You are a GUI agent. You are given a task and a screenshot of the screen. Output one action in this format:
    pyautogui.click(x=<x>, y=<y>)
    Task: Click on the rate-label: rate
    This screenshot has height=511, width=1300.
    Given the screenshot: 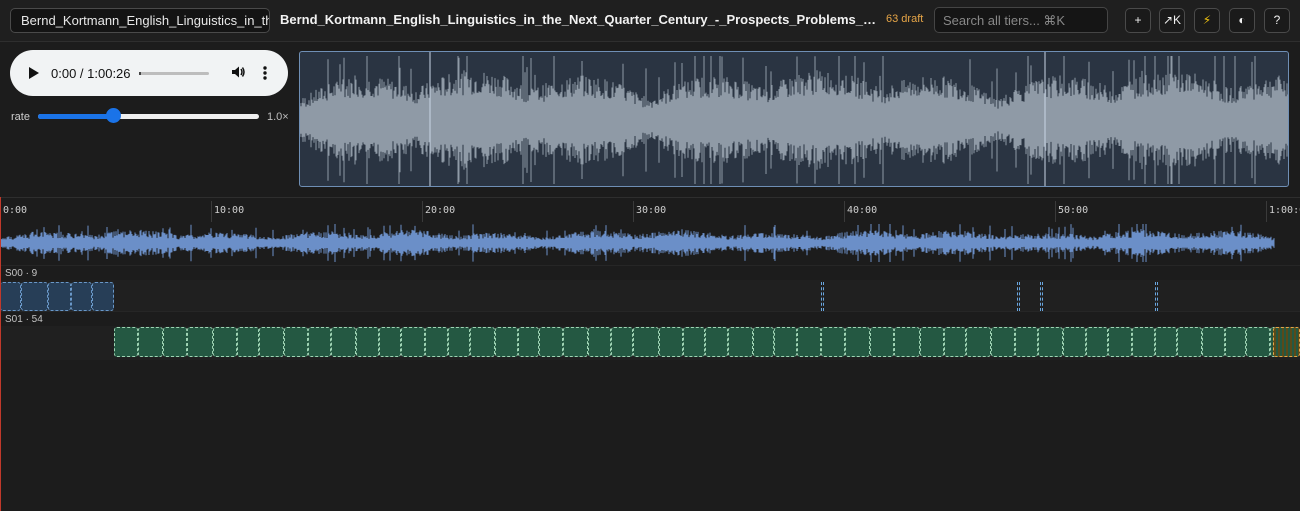 What is the action you would take?
    pyautogui.click(x=20, y=117)
    